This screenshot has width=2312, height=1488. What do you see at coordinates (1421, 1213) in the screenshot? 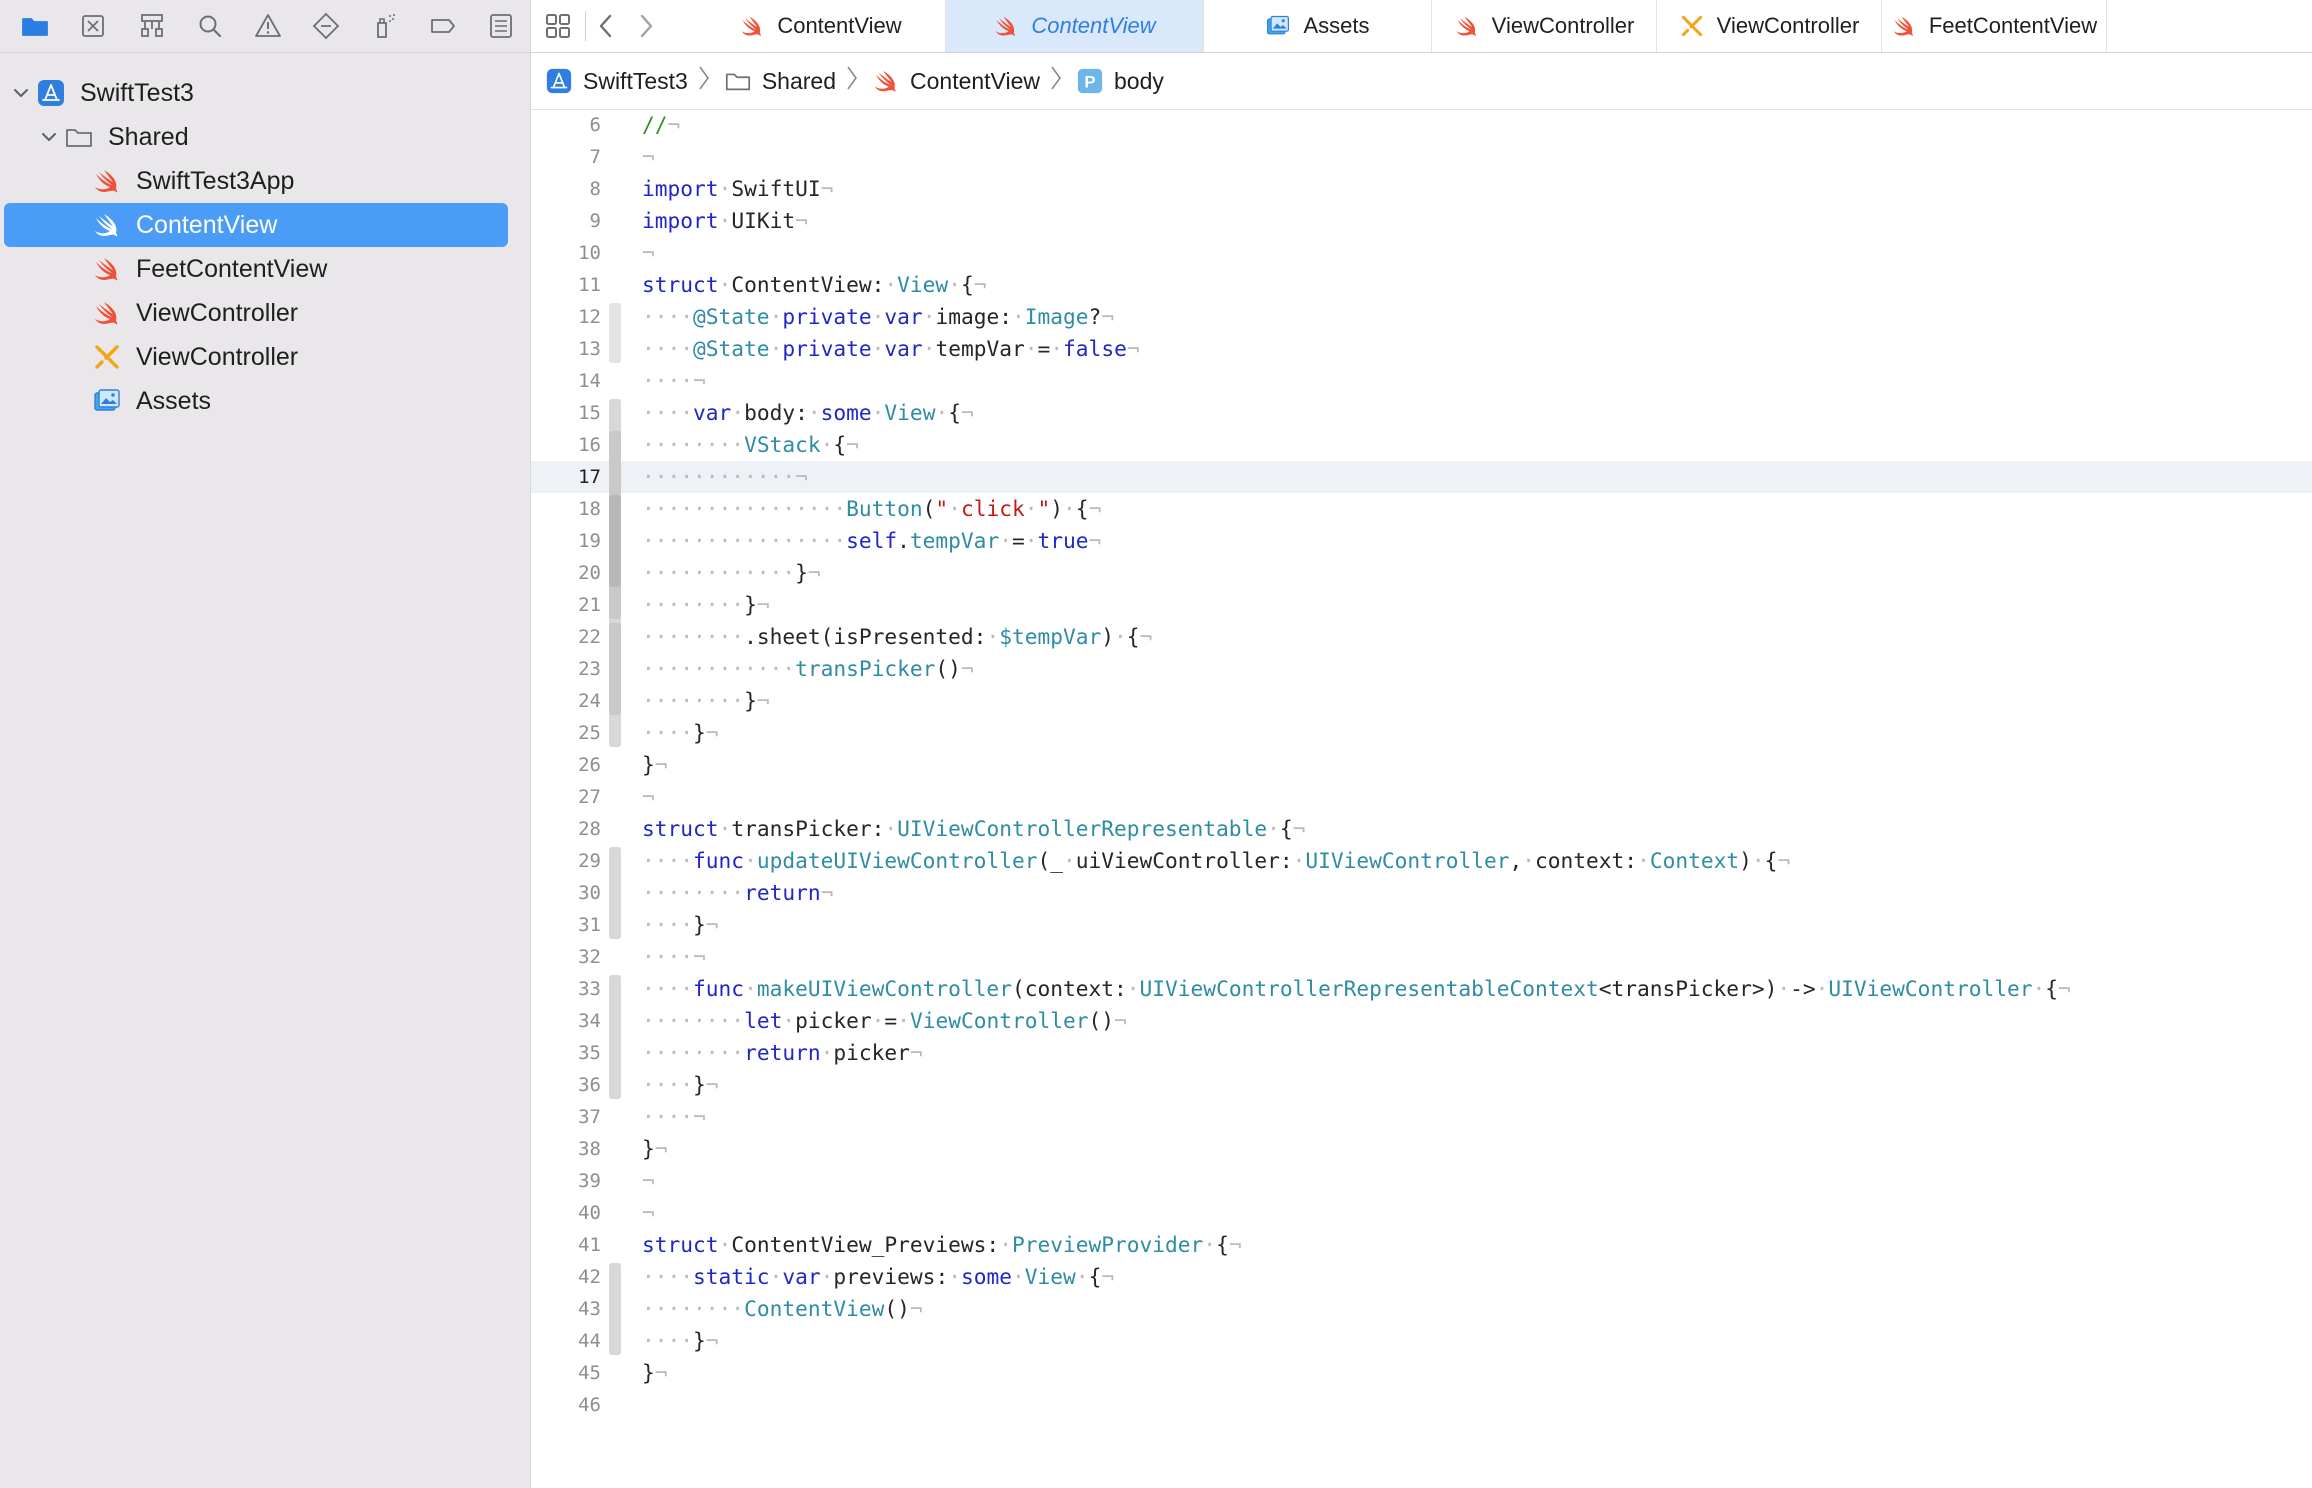
I see `code-line: 40 ¬` at bounding box center [1421, 1213].